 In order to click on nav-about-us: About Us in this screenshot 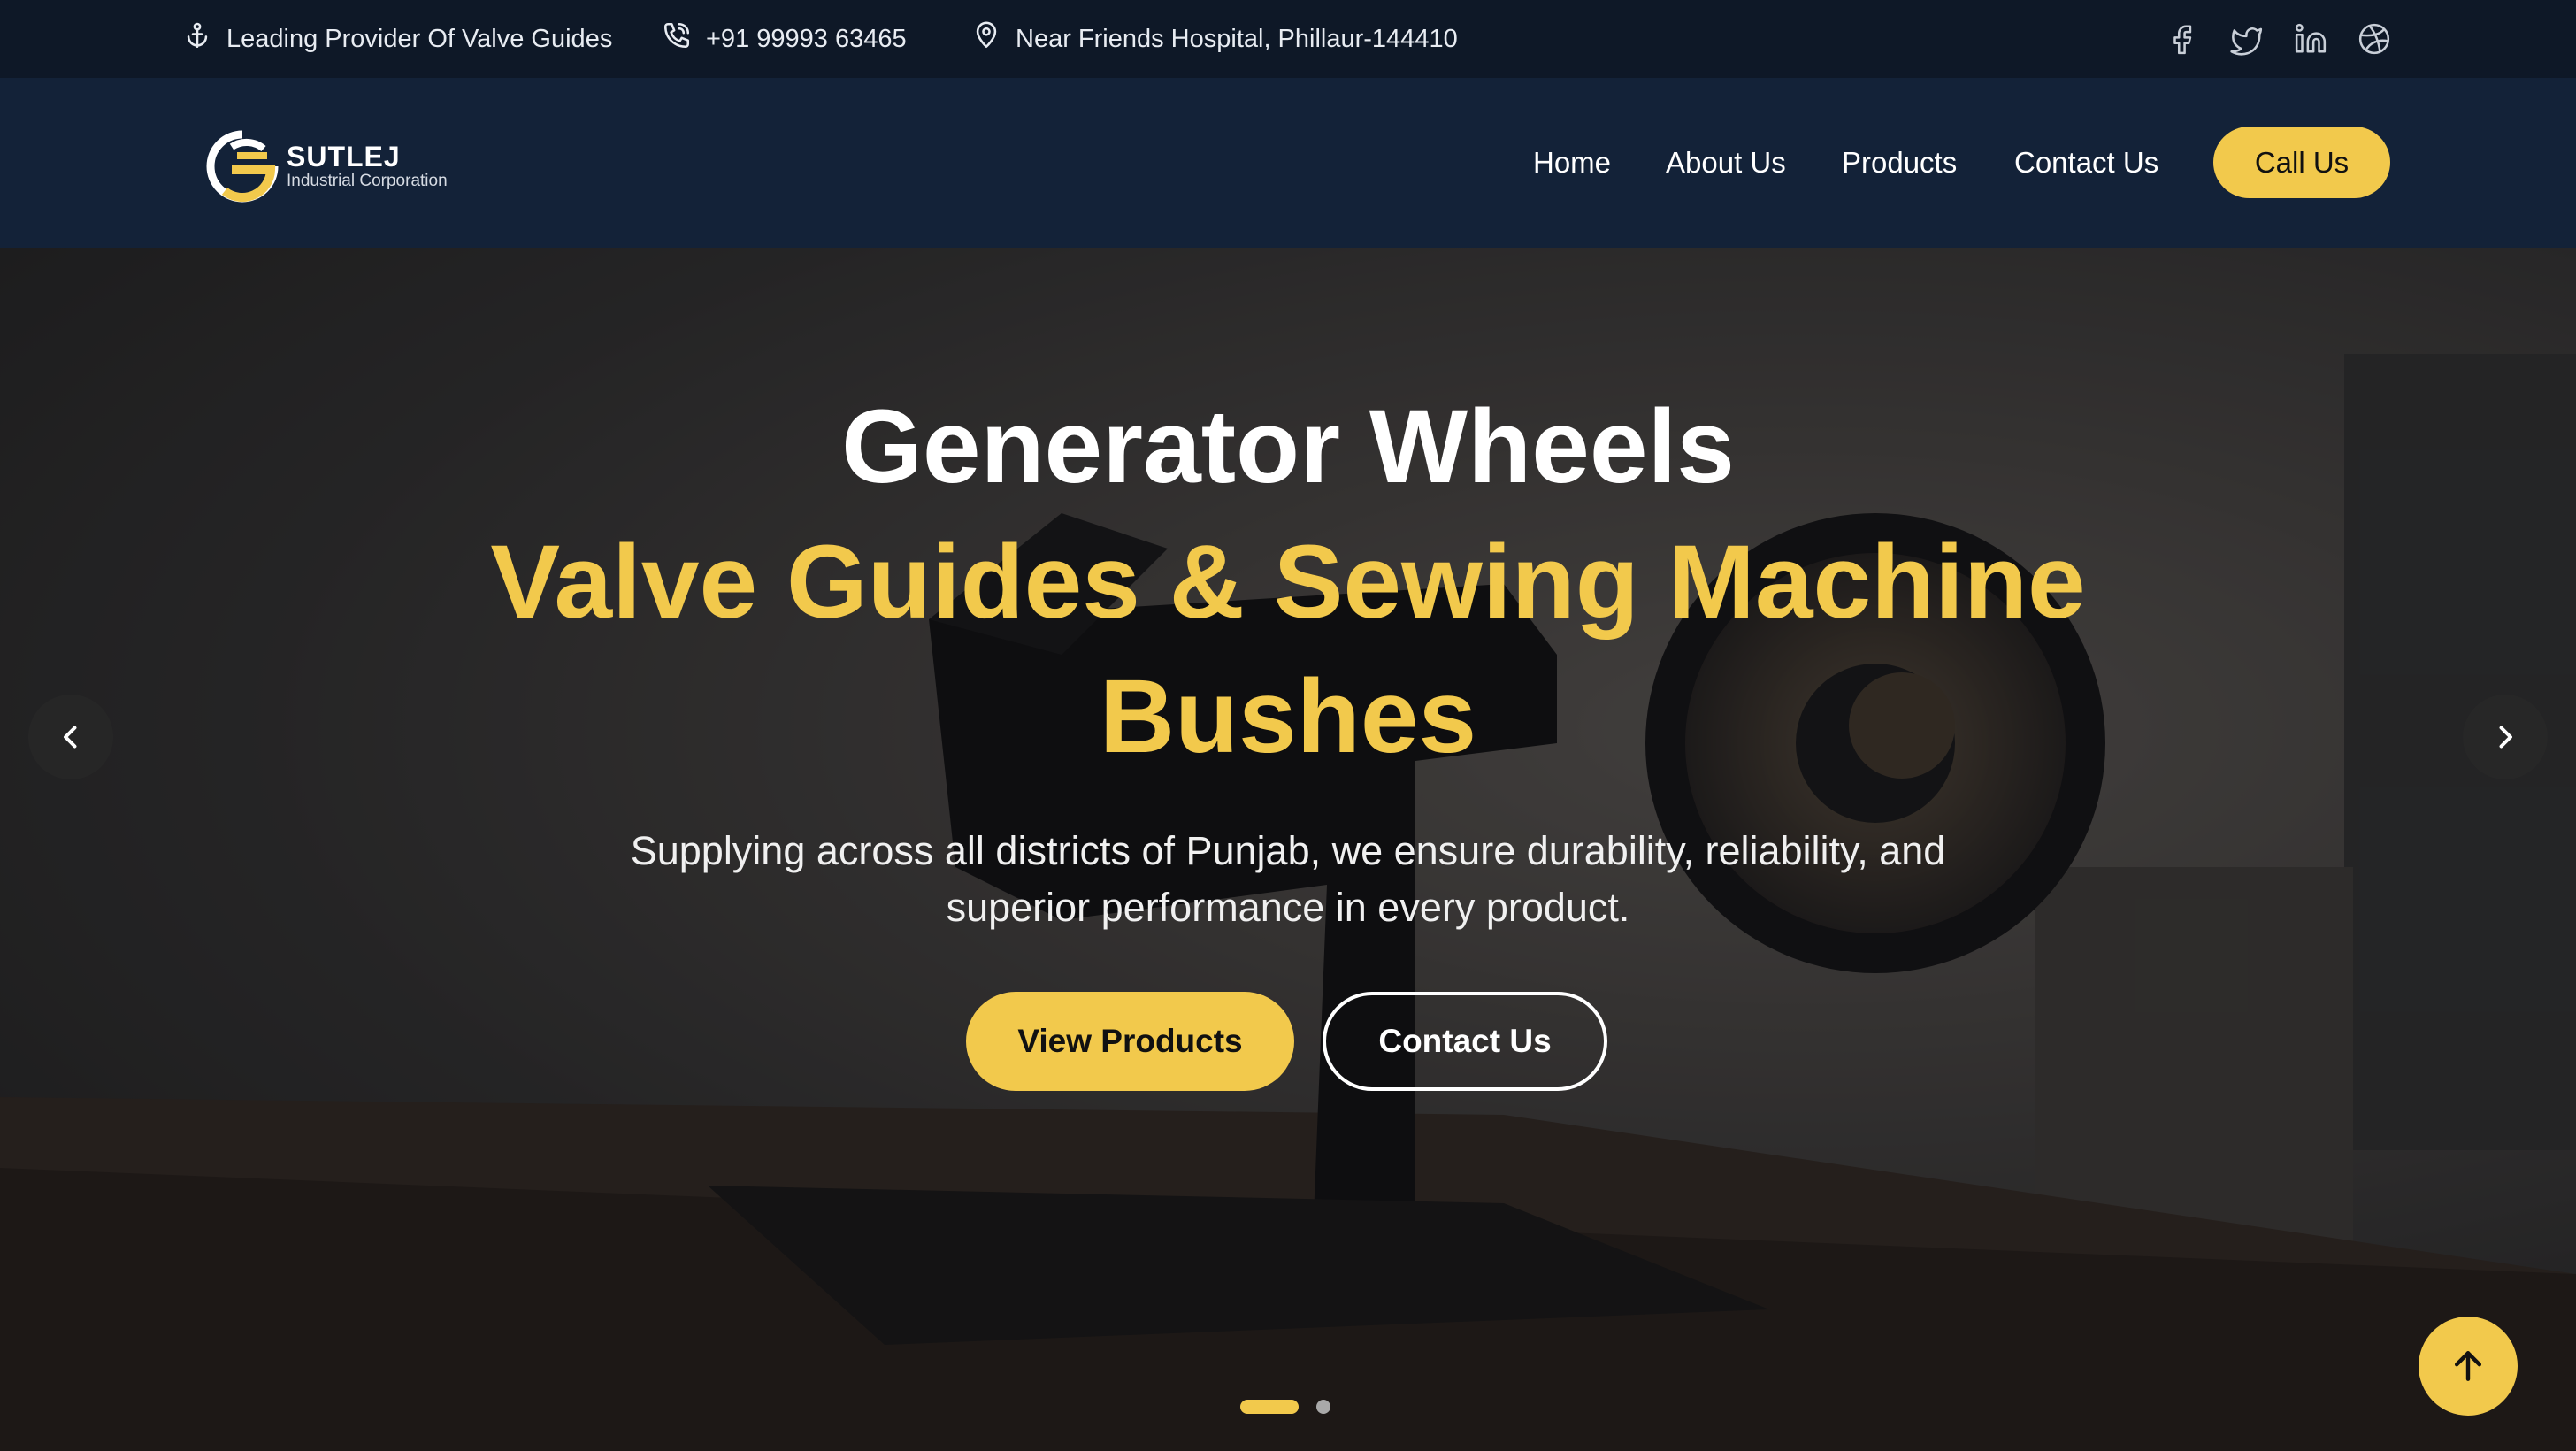, I will do `click(1726, 163)`.